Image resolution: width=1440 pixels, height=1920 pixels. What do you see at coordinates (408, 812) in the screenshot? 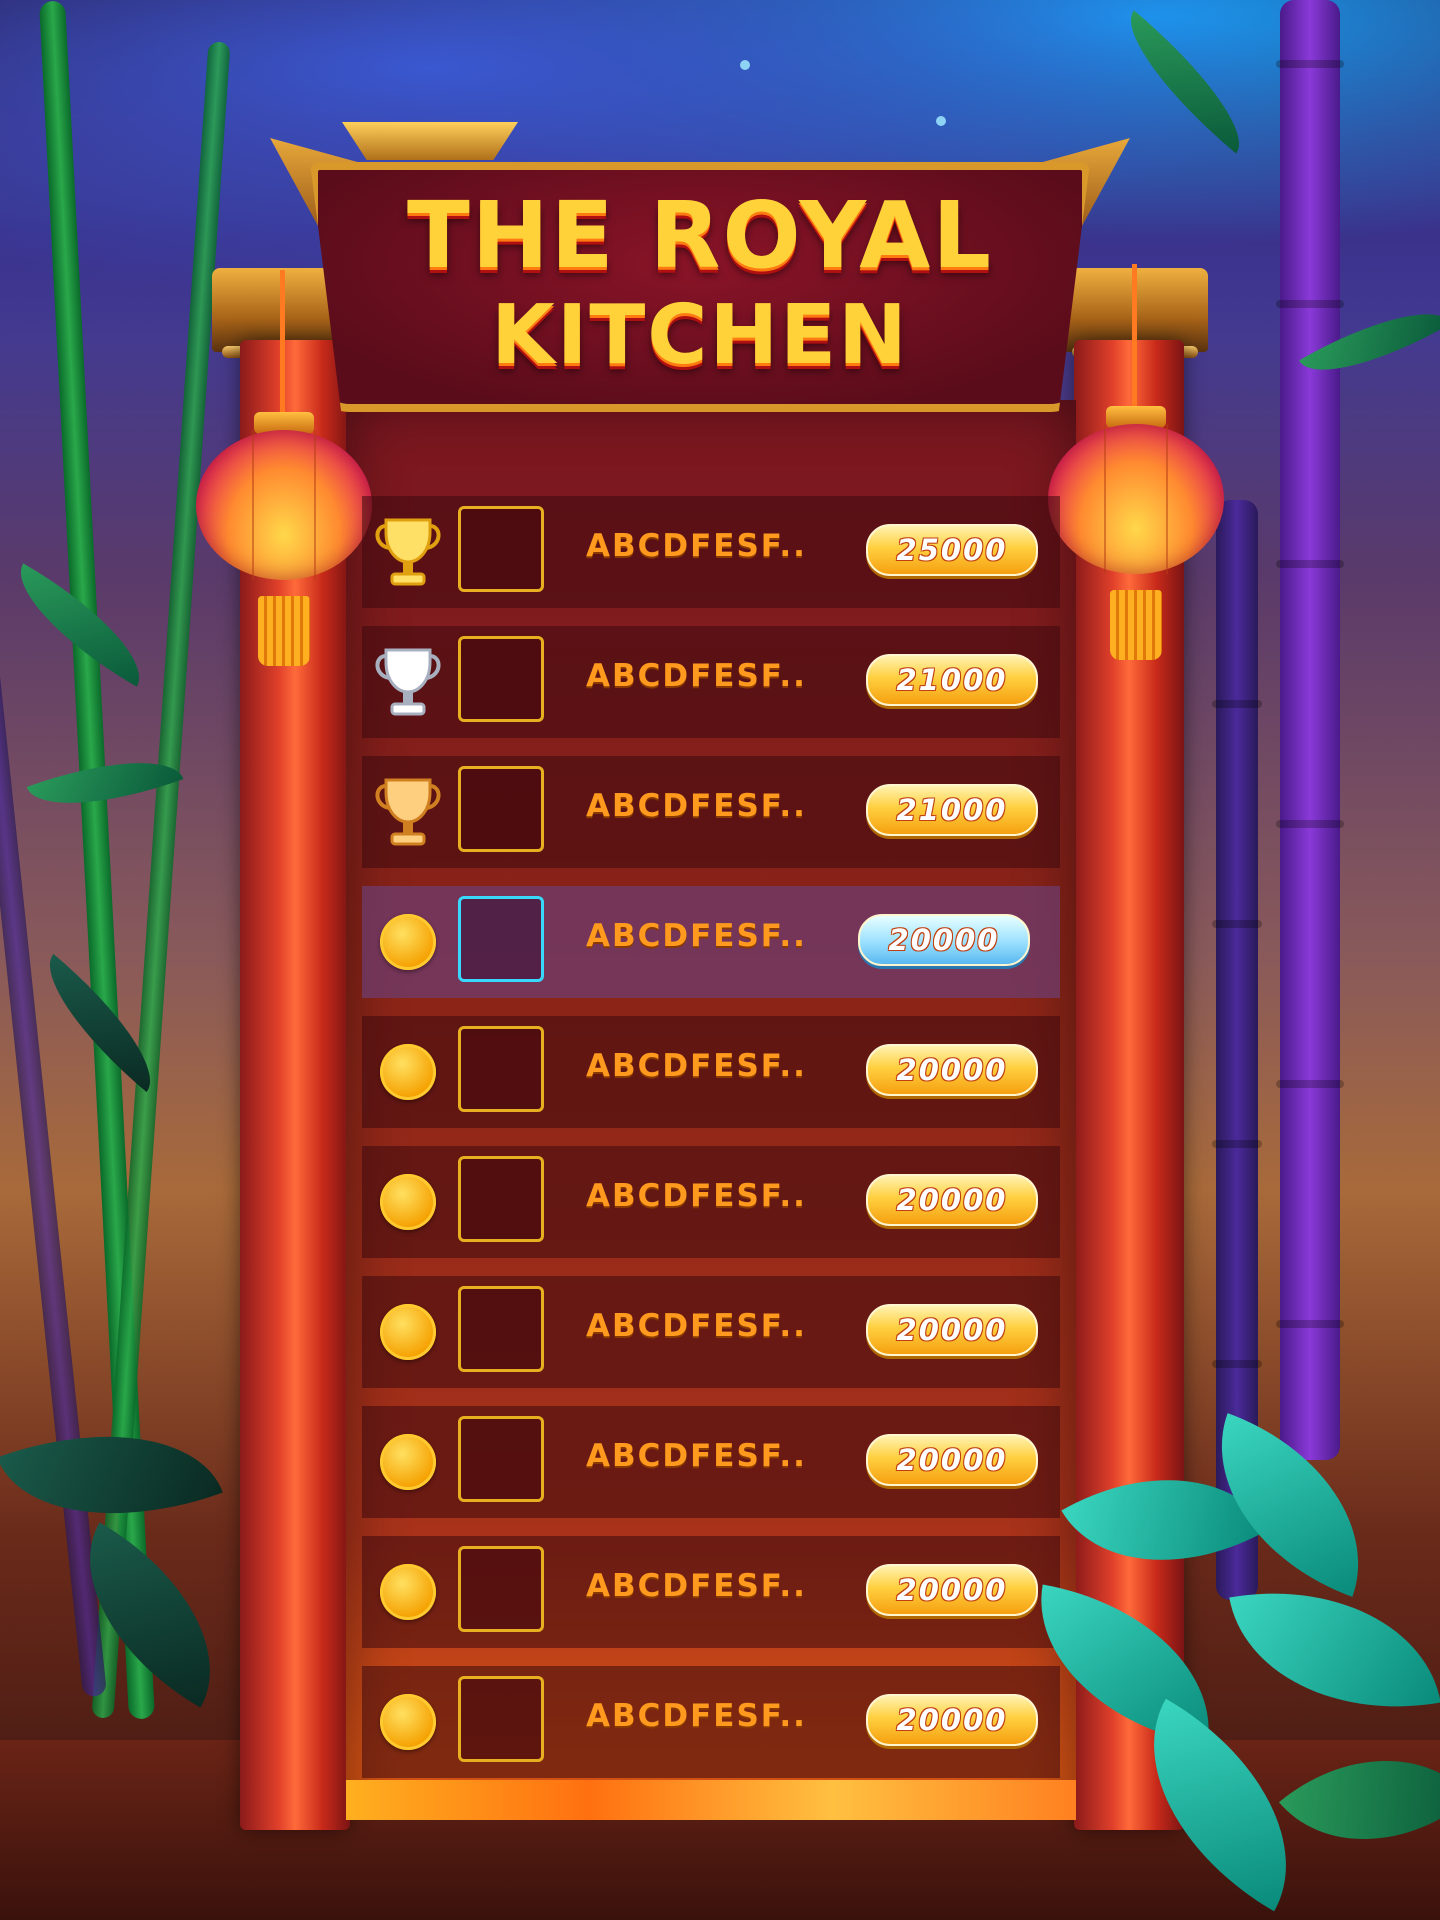
I see `bronze-trophy-icon` at bounding box center [408, 812].